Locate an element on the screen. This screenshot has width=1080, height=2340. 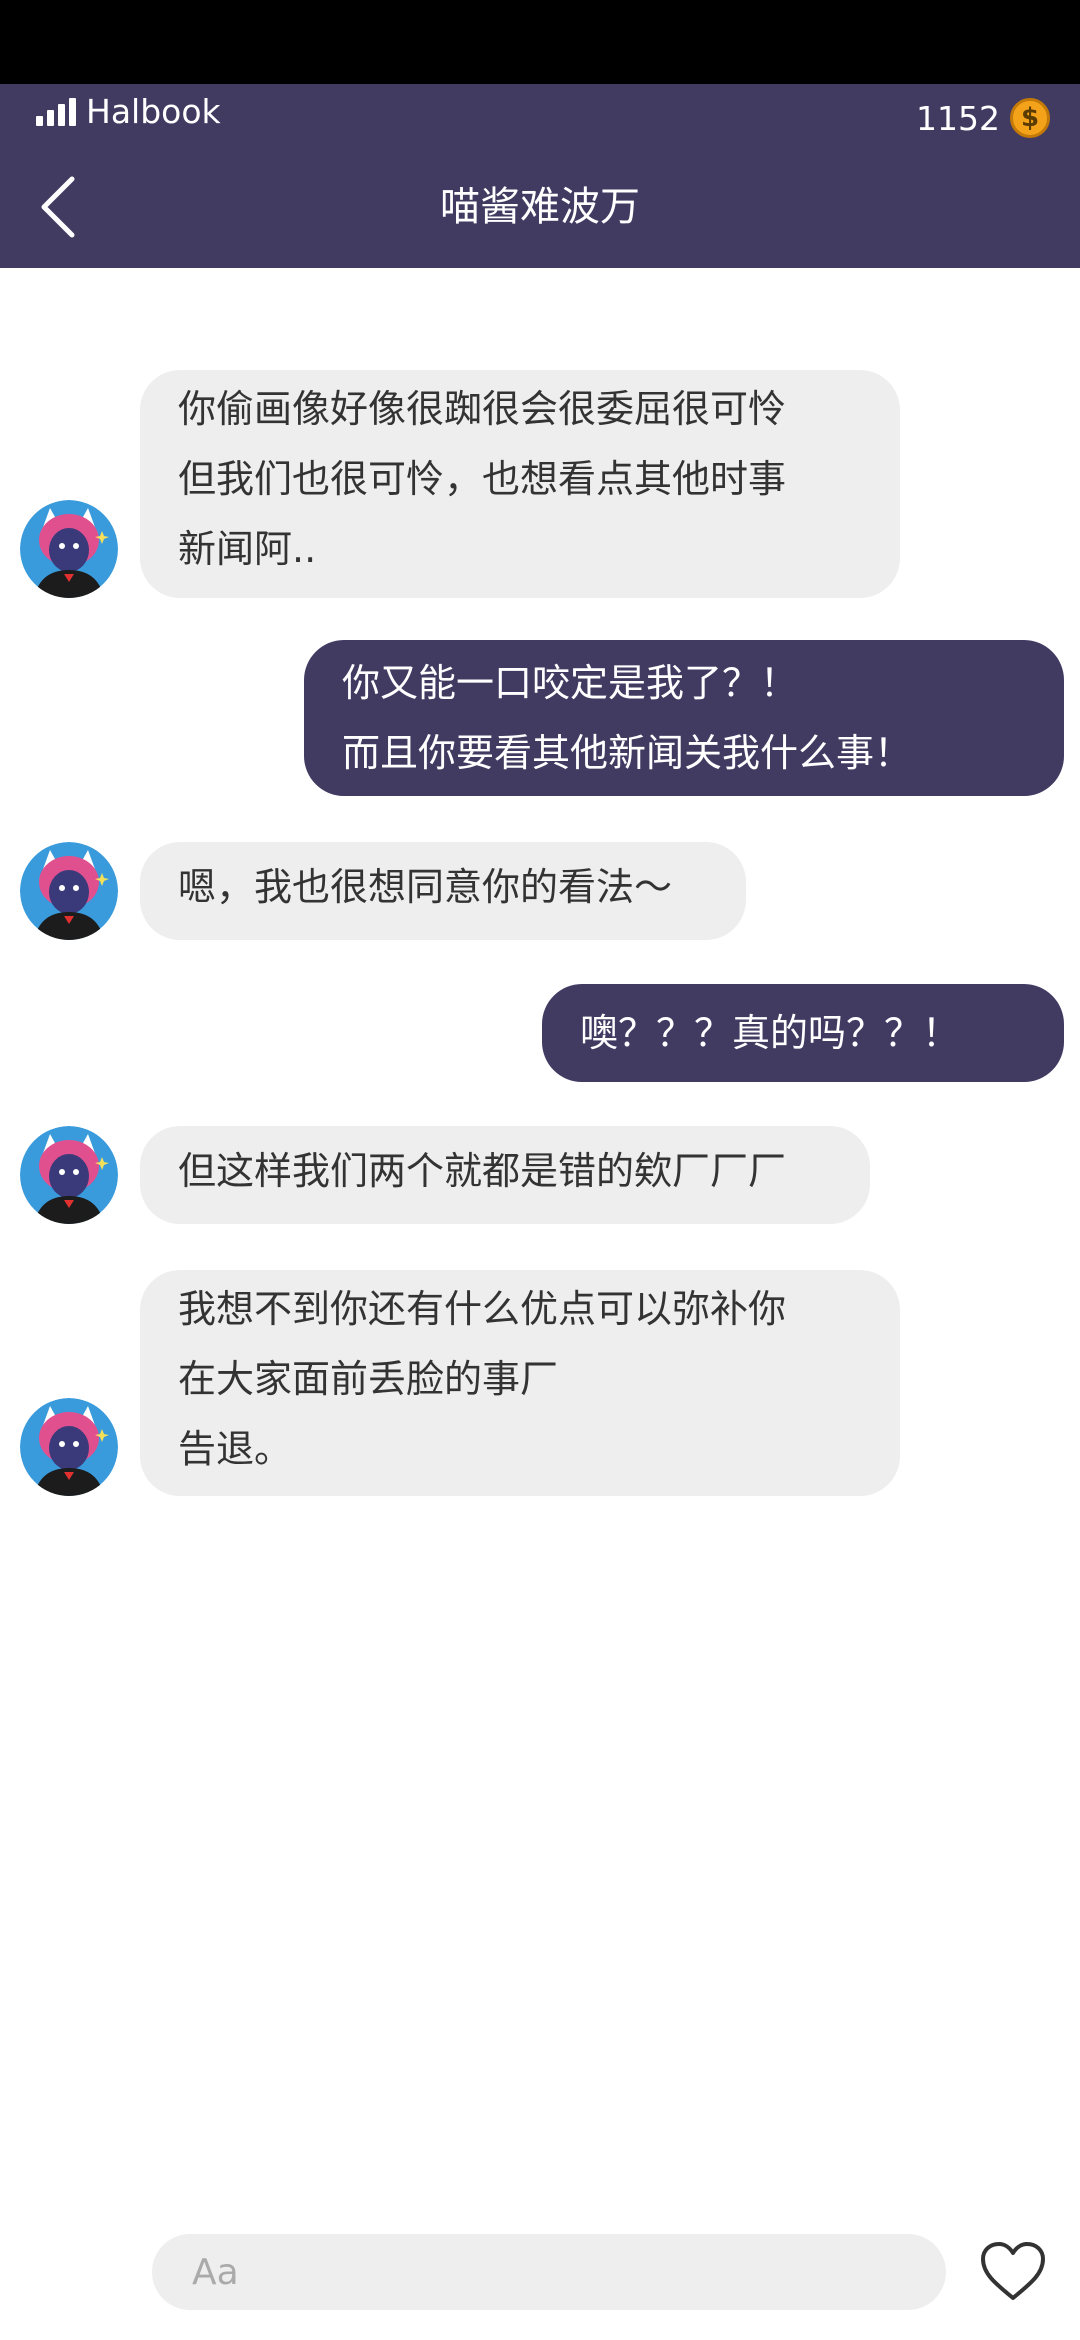
coin-balance: 1152 $ is located at coordinates (983, 118).